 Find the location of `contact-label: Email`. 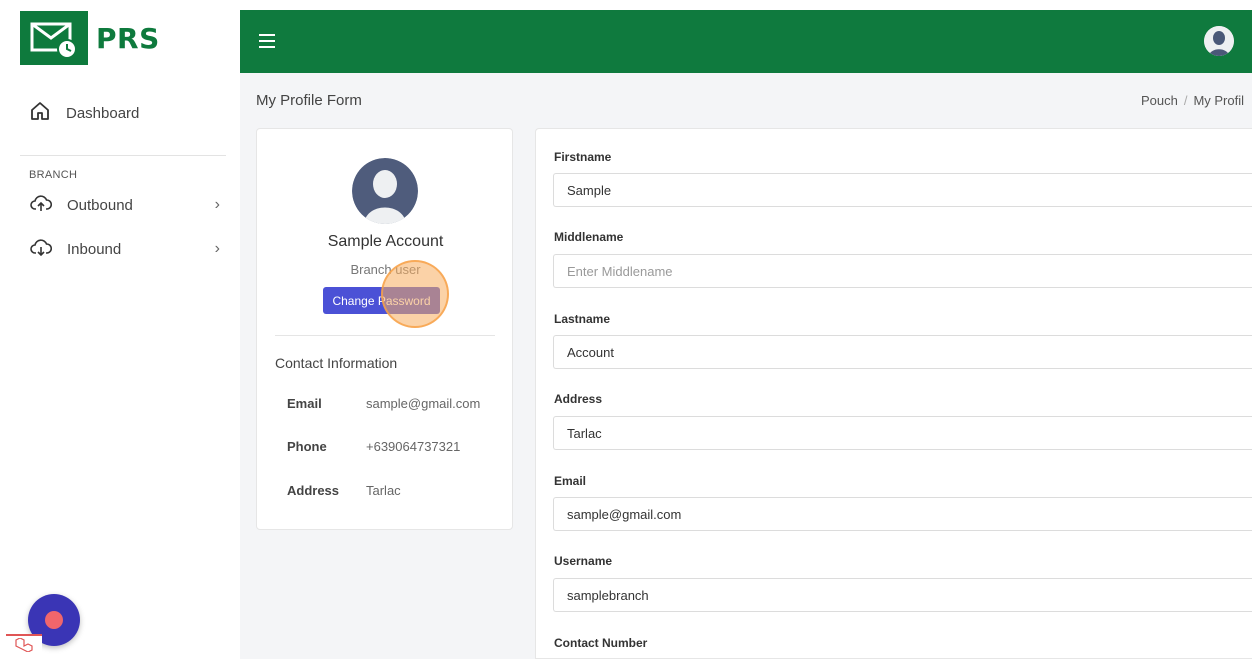

contact-label: Email is located at coordinates (304, 403).